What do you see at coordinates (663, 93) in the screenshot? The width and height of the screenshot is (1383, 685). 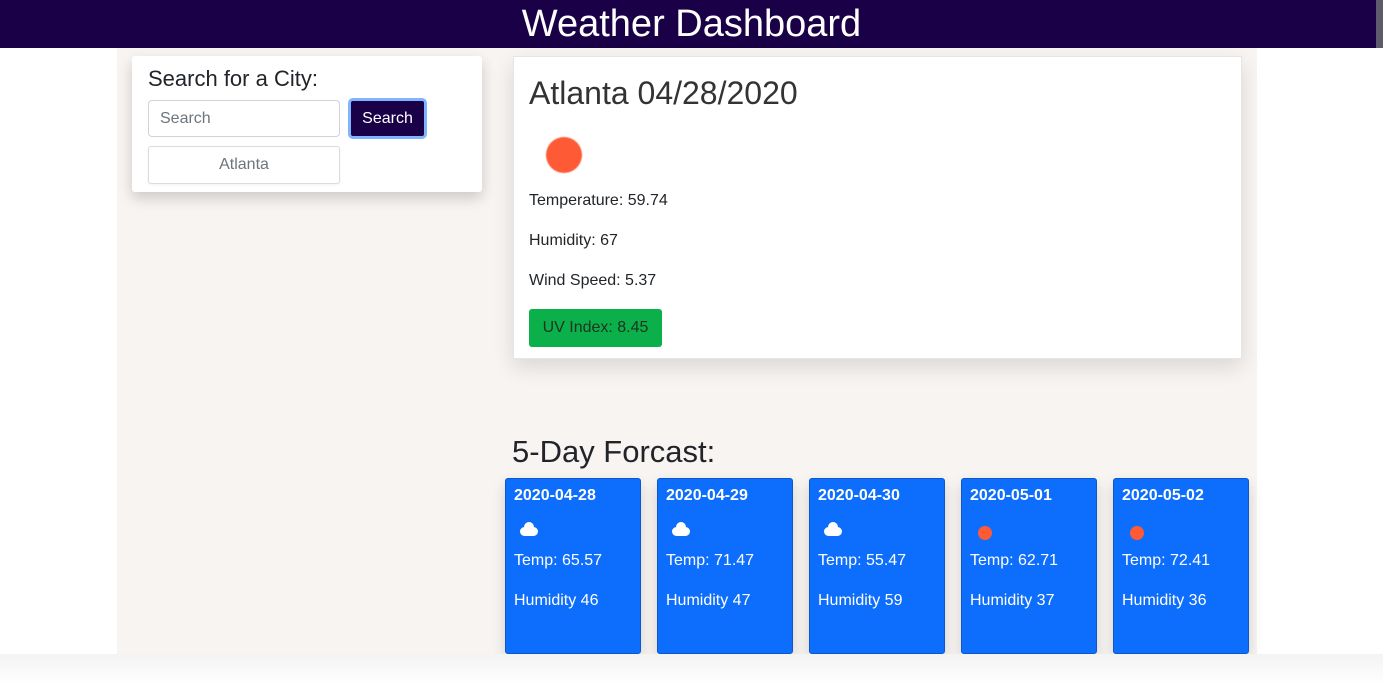 I see `current-city-date: Atlanta 04/28/2020` at bounding box center [663, 93].